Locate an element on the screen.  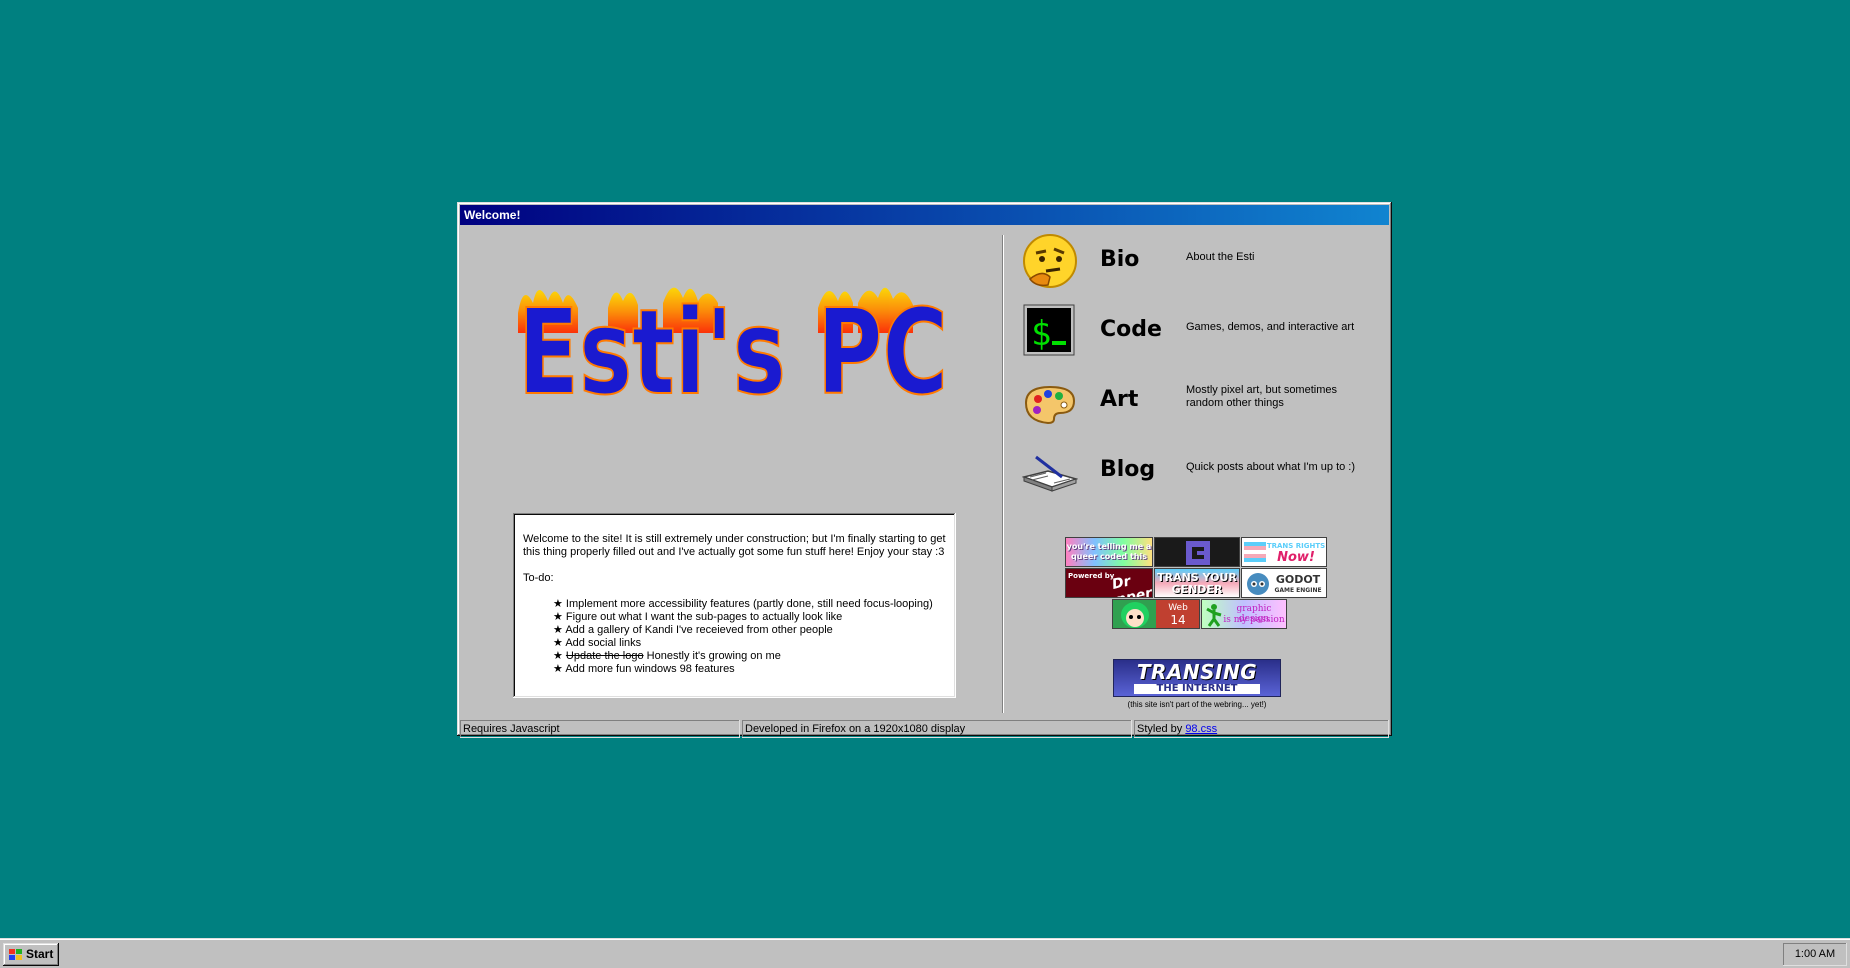
nav-code: $ Code Games, demos, and interactive art is located at coordinates (1197, 330).